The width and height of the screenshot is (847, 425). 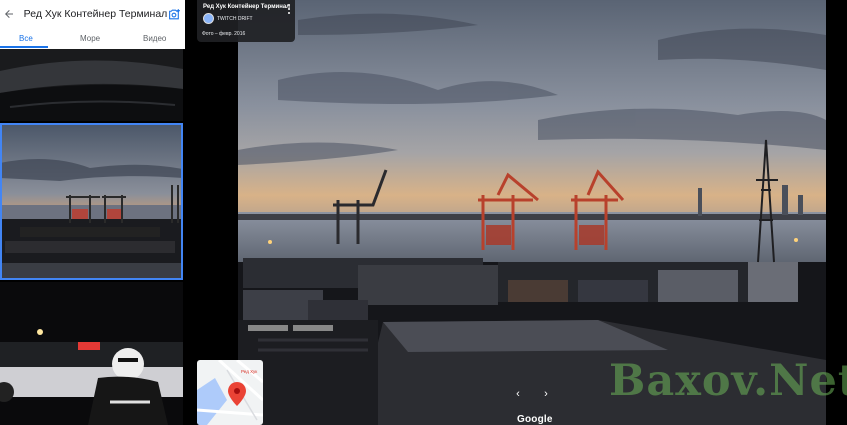 I want to click on more-options-button, so click(x=289, y=9).